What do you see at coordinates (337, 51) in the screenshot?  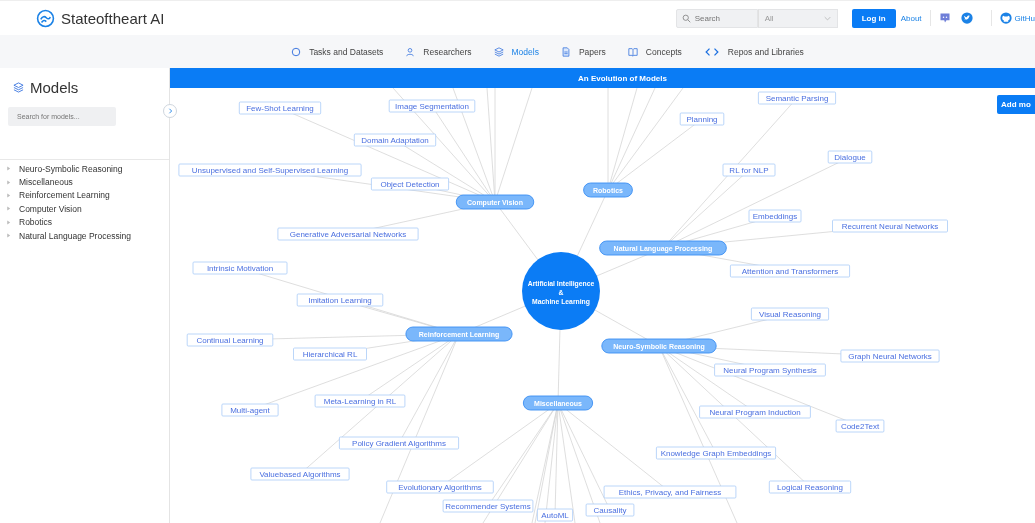 I see `nav-tab: Tasks and Datasets` at bounding box center [337, 51].